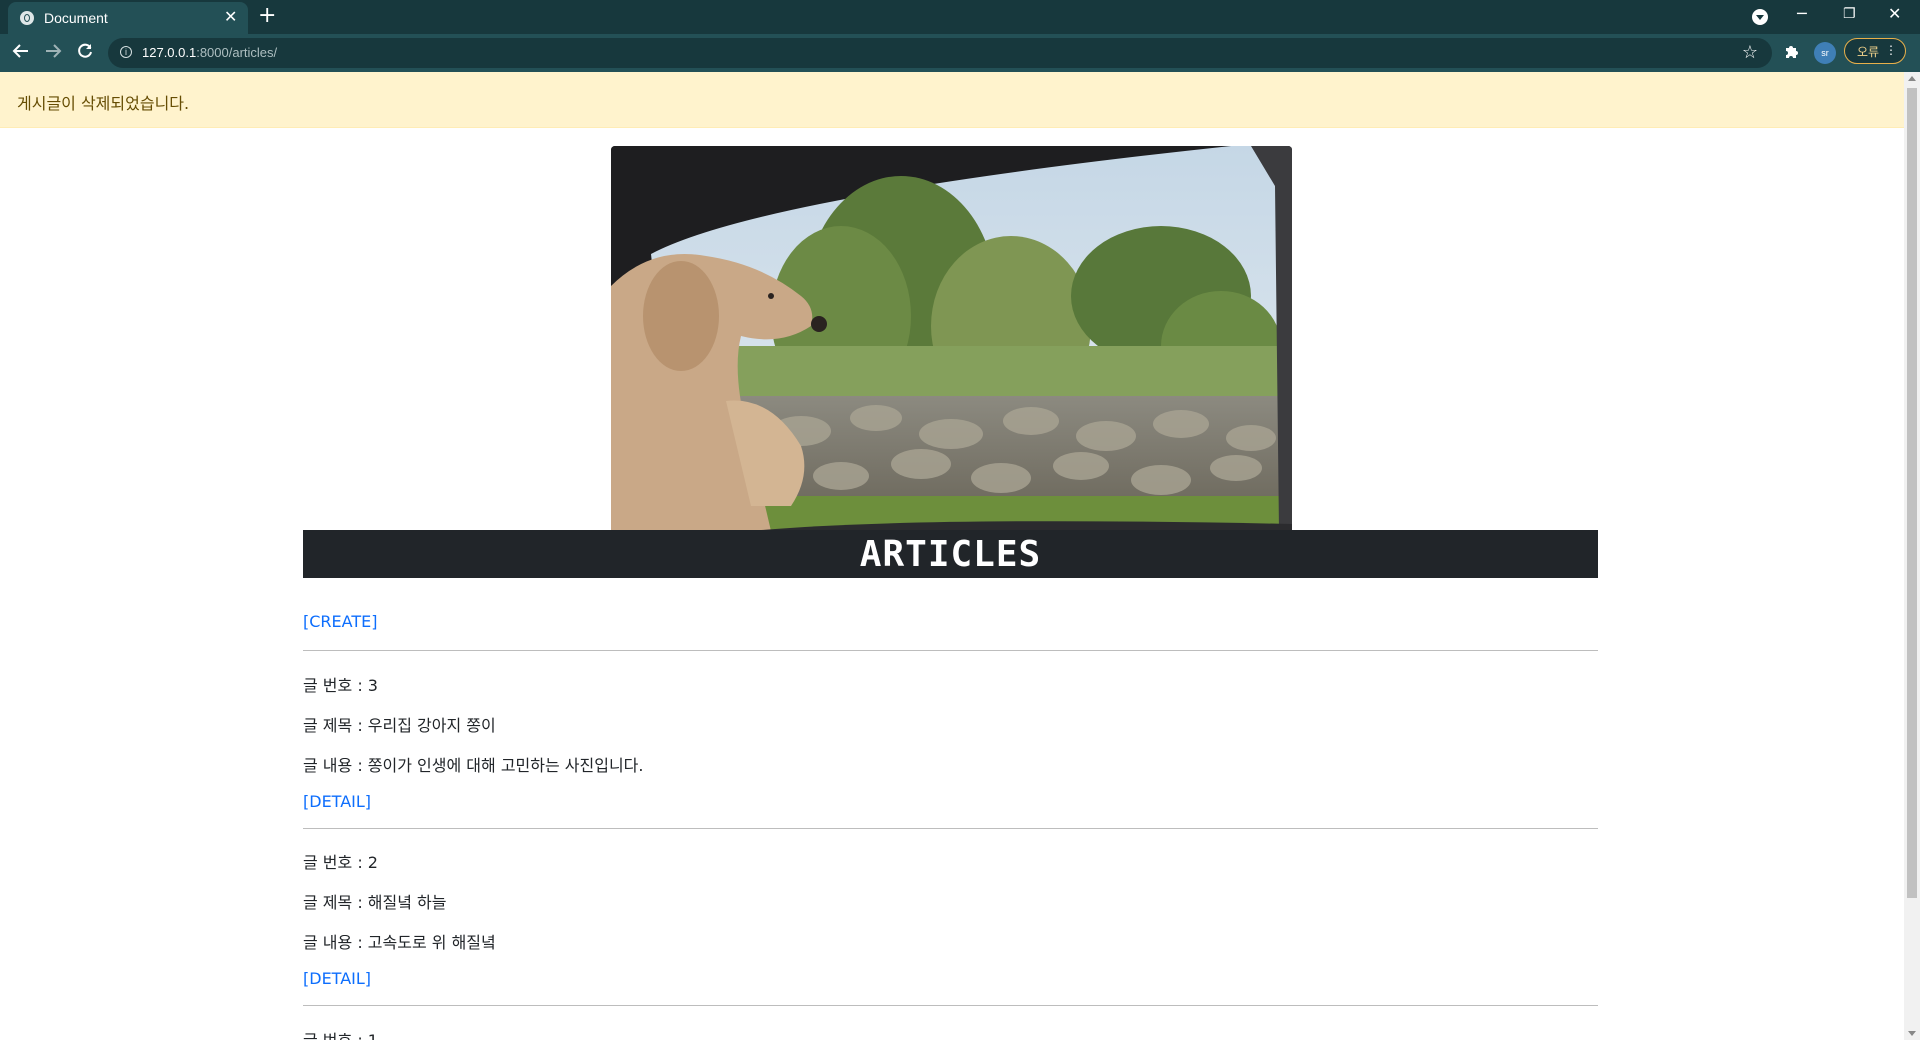 This screenshot has width=1920, height=1040. What do you see at coordinates (85, 53) in the screenshot?
I see `reload-icon` at bounding box center [85, 53].